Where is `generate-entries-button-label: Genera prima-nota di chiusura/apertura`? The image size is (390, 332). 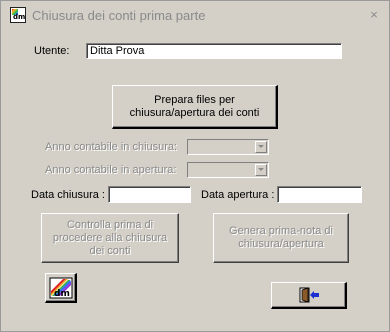
generate-entries-button-label: Genera prima-nota di chiusura/apertura is located at coordinates (281, 237).